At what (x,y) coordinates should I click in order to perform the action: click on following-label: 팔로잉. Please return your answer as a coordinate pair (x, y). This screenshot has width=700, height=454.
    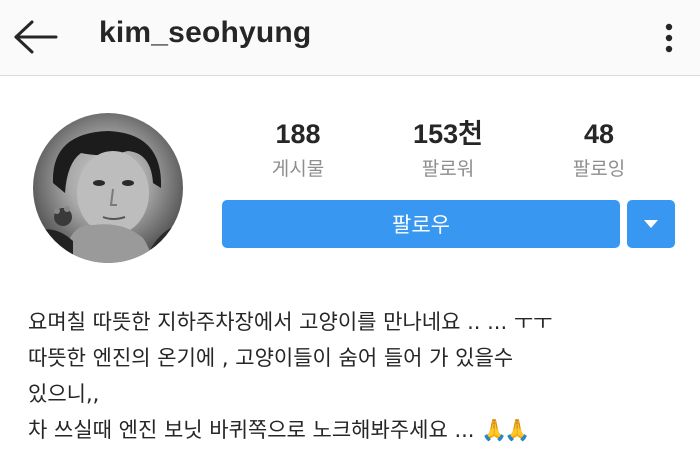
    Looking at the image, I should click on (599, 169).